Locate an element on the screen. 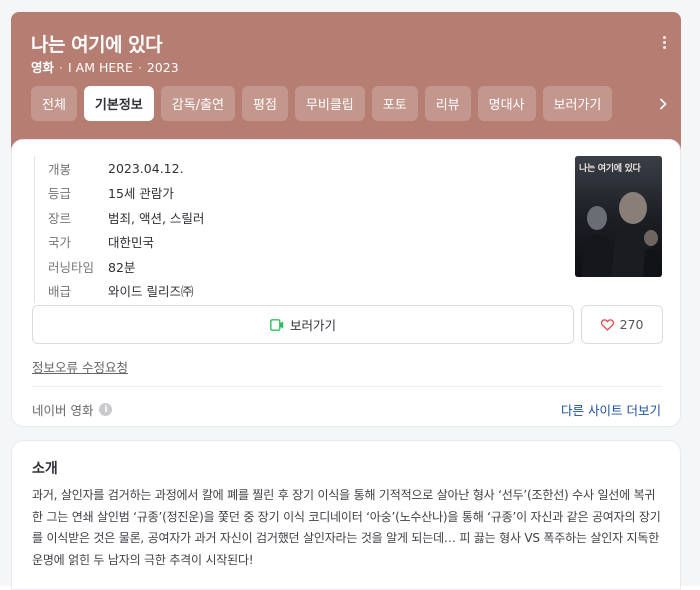 This screenshot has width=700, height=590. tab-quotes: 명대사 is located at coordinates (506, 103).